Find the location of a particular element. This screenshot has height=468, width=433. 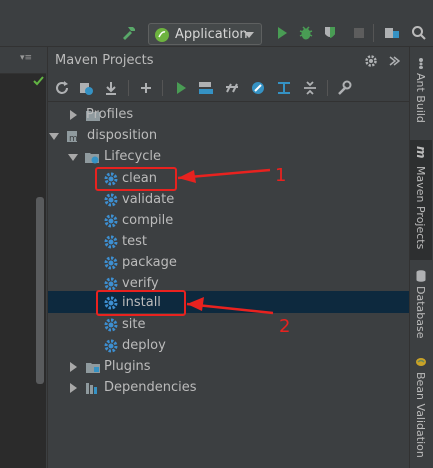

tree-node-label: Plugins is located at coordinates (127, 366).